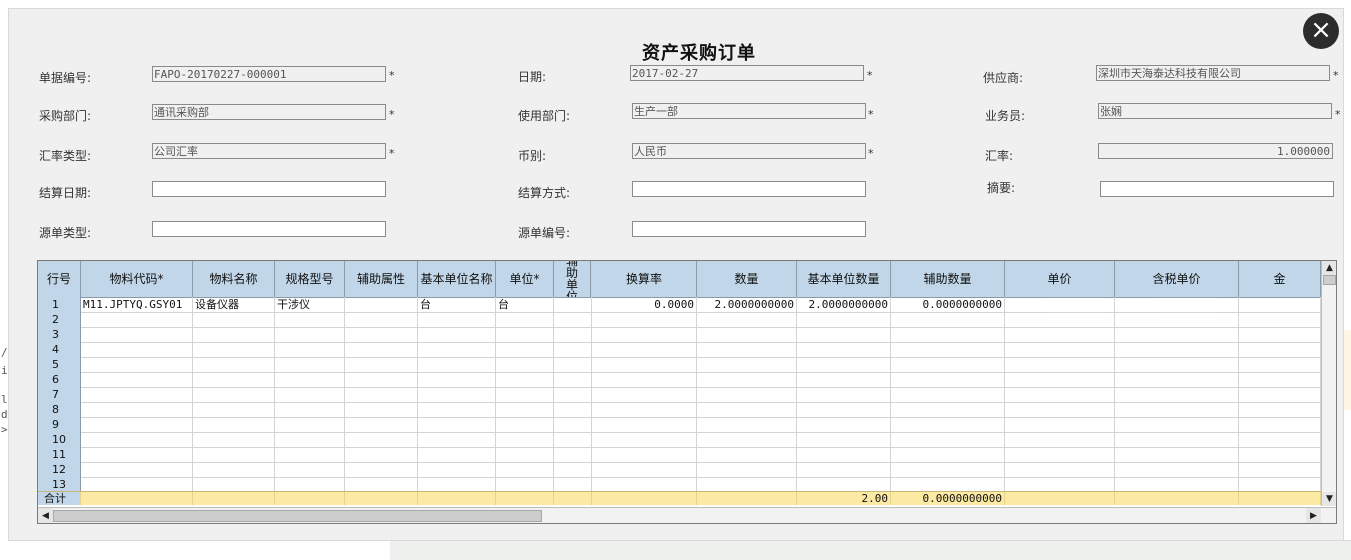 The height and width of the screenshot is (560, 1351). Describe the element at coordinates (1280, 279) in the screenshot. I see `column-header-amount: 金` at that location.